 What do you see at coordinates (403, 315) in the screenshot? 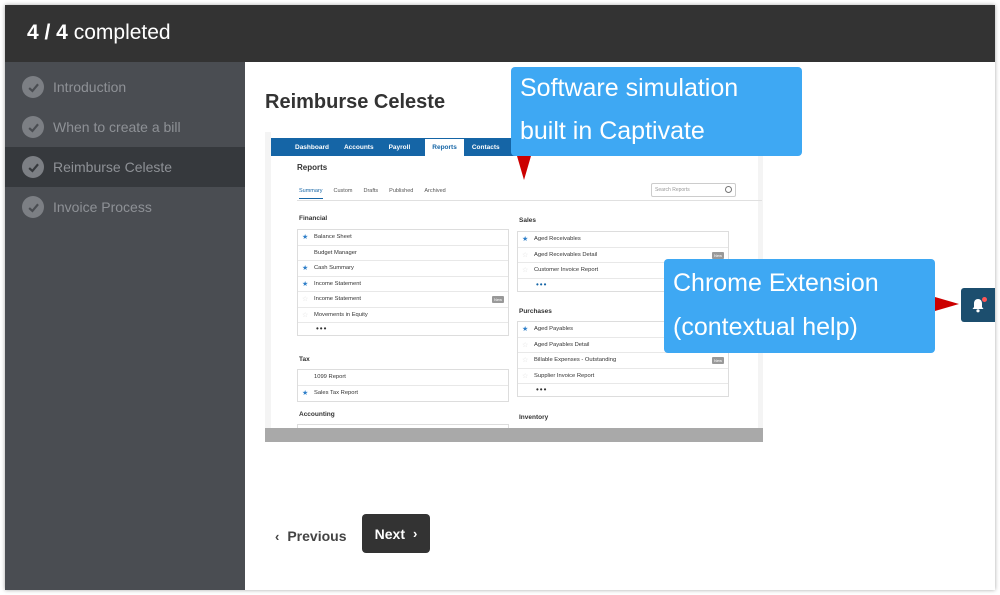
I see `report-row: ☆ Movements in Equity` at bounding box center [403, 315].